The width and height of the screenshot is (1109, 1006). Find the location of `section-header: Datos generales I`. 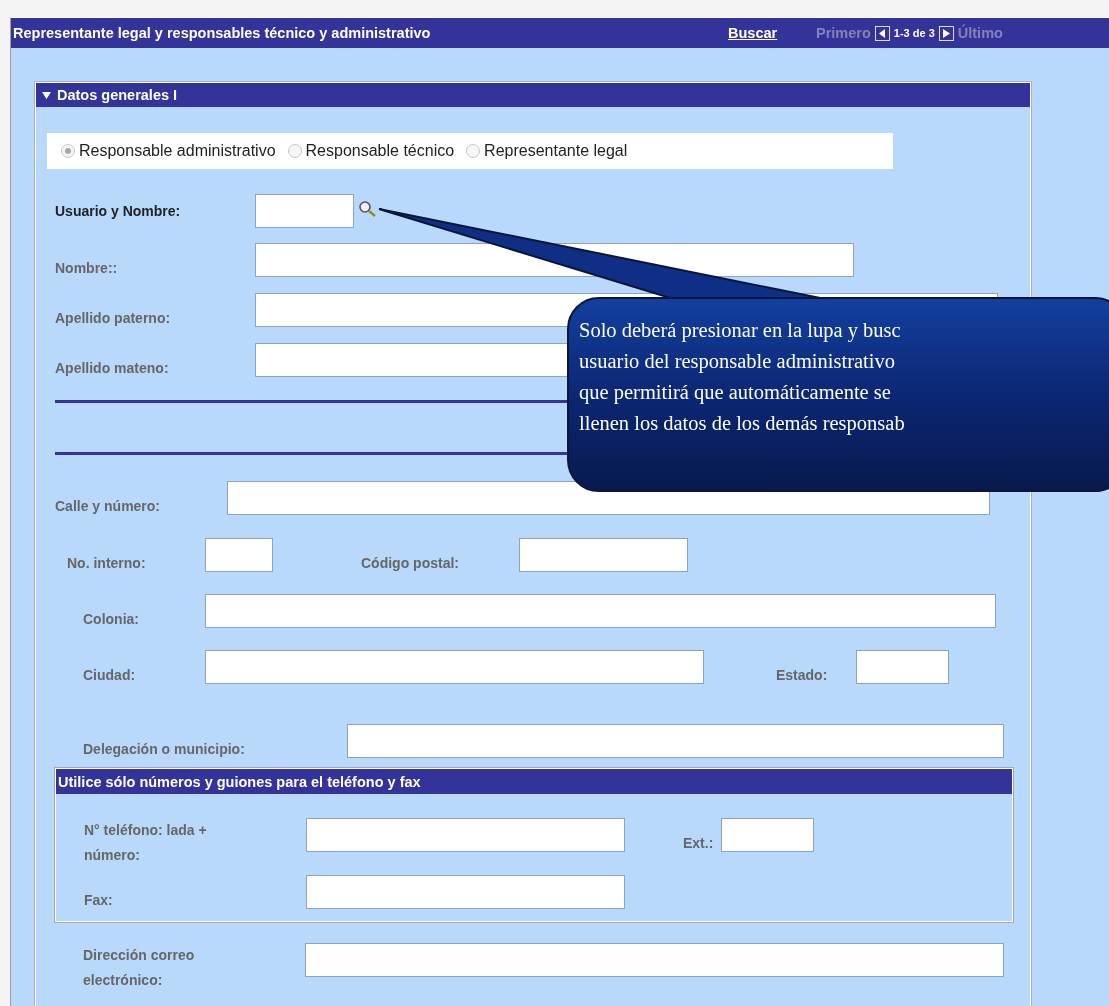

section-header: Datos generales I is located at coordinates (533, 95).